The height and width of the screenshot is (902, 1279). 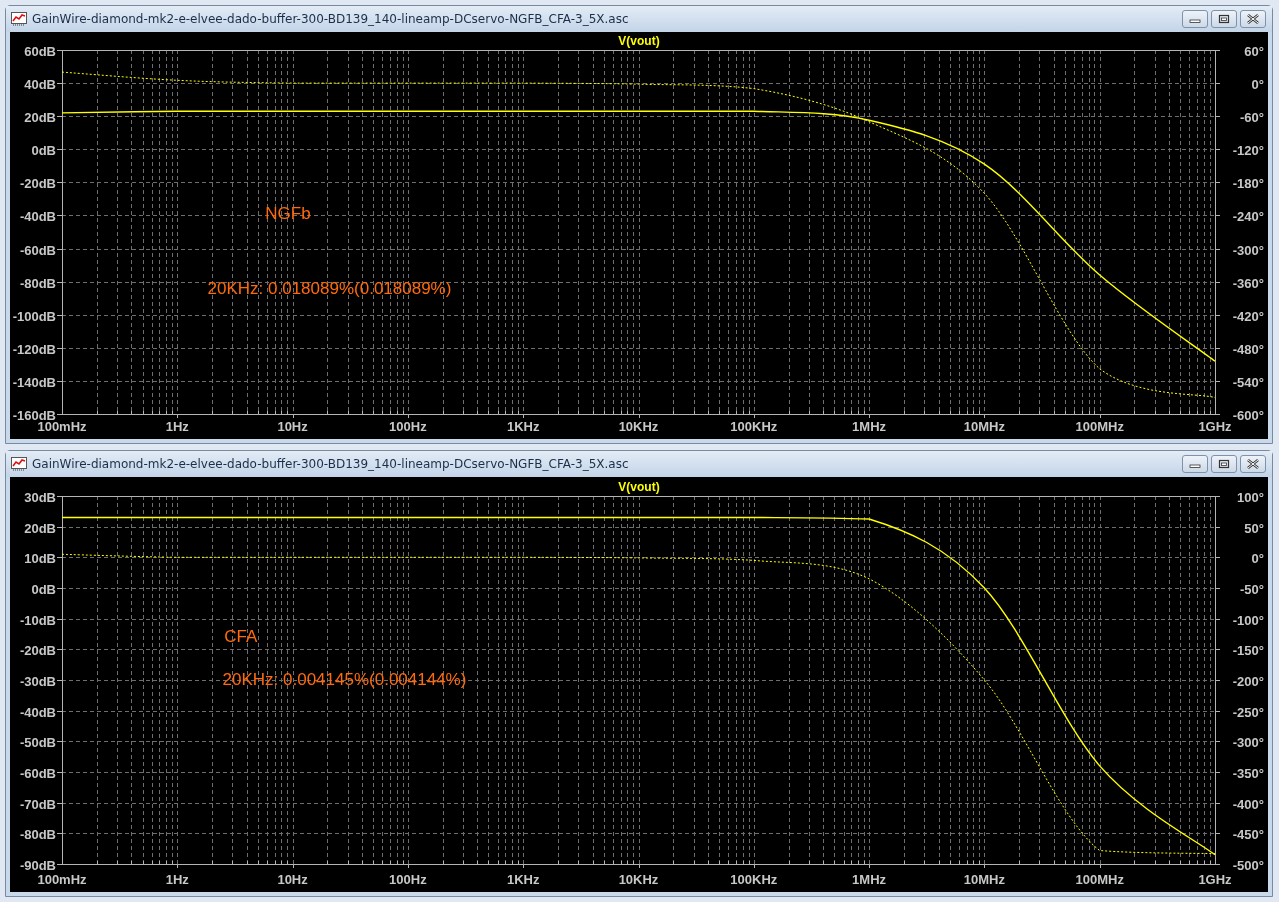 What do you see at coordinates (1248, 712) in the screenshot?
I see `axis-label: -250°` at bounding box center [1248, 712].